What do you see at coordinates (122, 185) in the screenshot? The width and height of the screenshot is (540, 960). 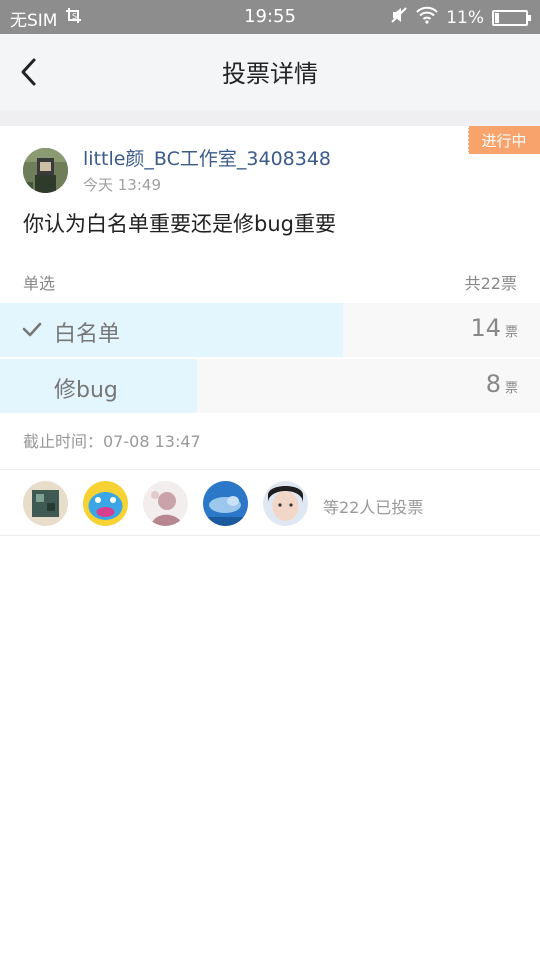 I see `post-time: 今天 13:49` at bounding box center [122, 185].